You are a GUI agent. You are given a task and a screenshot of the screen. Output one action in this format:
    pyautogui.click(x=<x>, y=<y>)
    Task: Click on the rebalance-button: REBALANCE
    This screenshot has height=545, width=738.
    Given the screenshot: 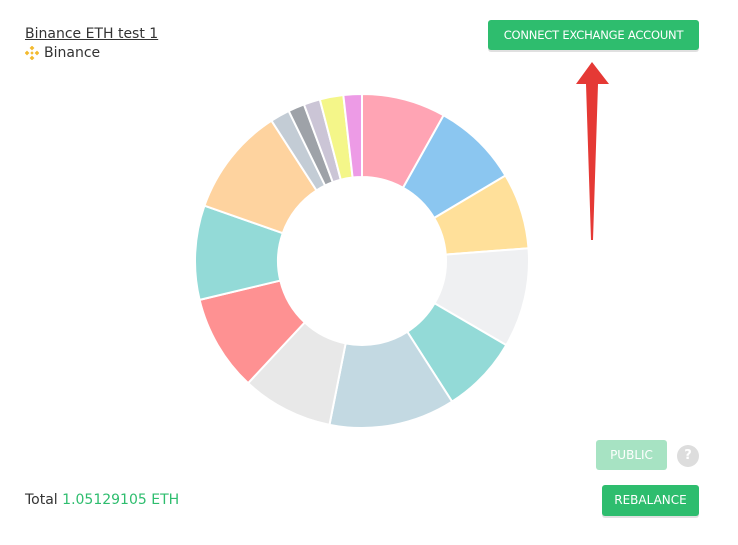 What is the action you would take?
    pyautogui.click(x=650, y=500)
    